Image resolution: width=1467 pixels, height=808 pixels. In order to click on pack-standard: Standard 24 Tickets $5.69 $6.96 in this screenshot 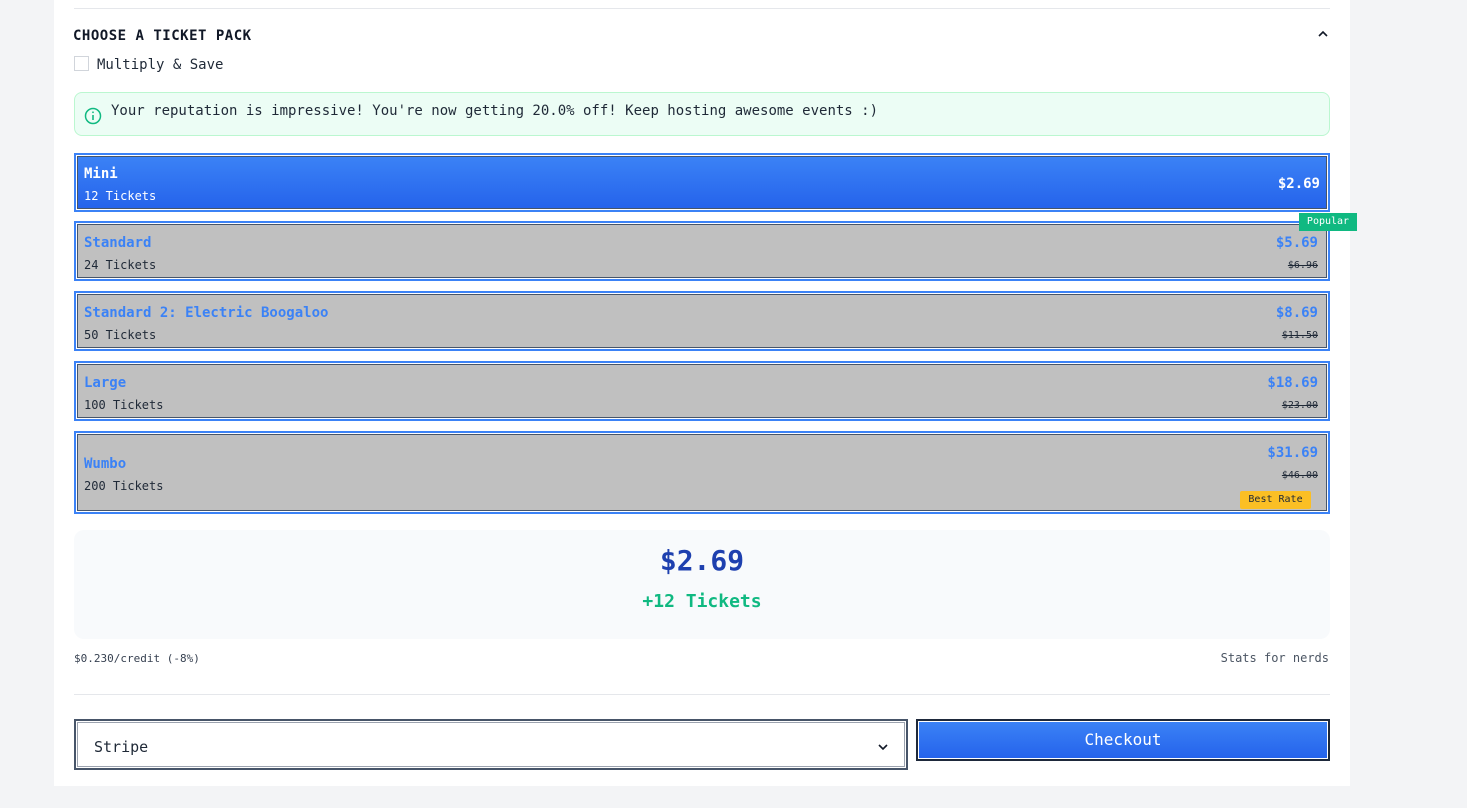, I will do `click(702, 251)`.